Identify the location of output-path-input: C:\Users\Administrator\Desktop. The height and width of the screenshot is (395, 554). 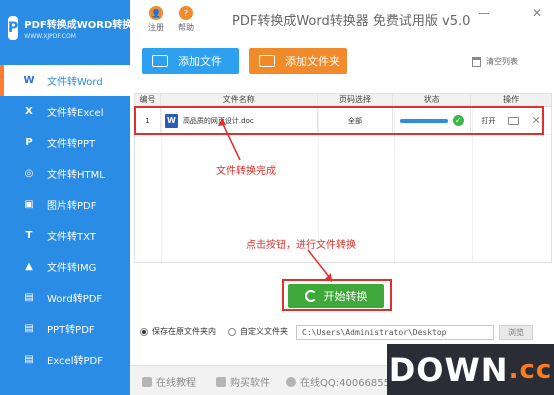
(395, 332).